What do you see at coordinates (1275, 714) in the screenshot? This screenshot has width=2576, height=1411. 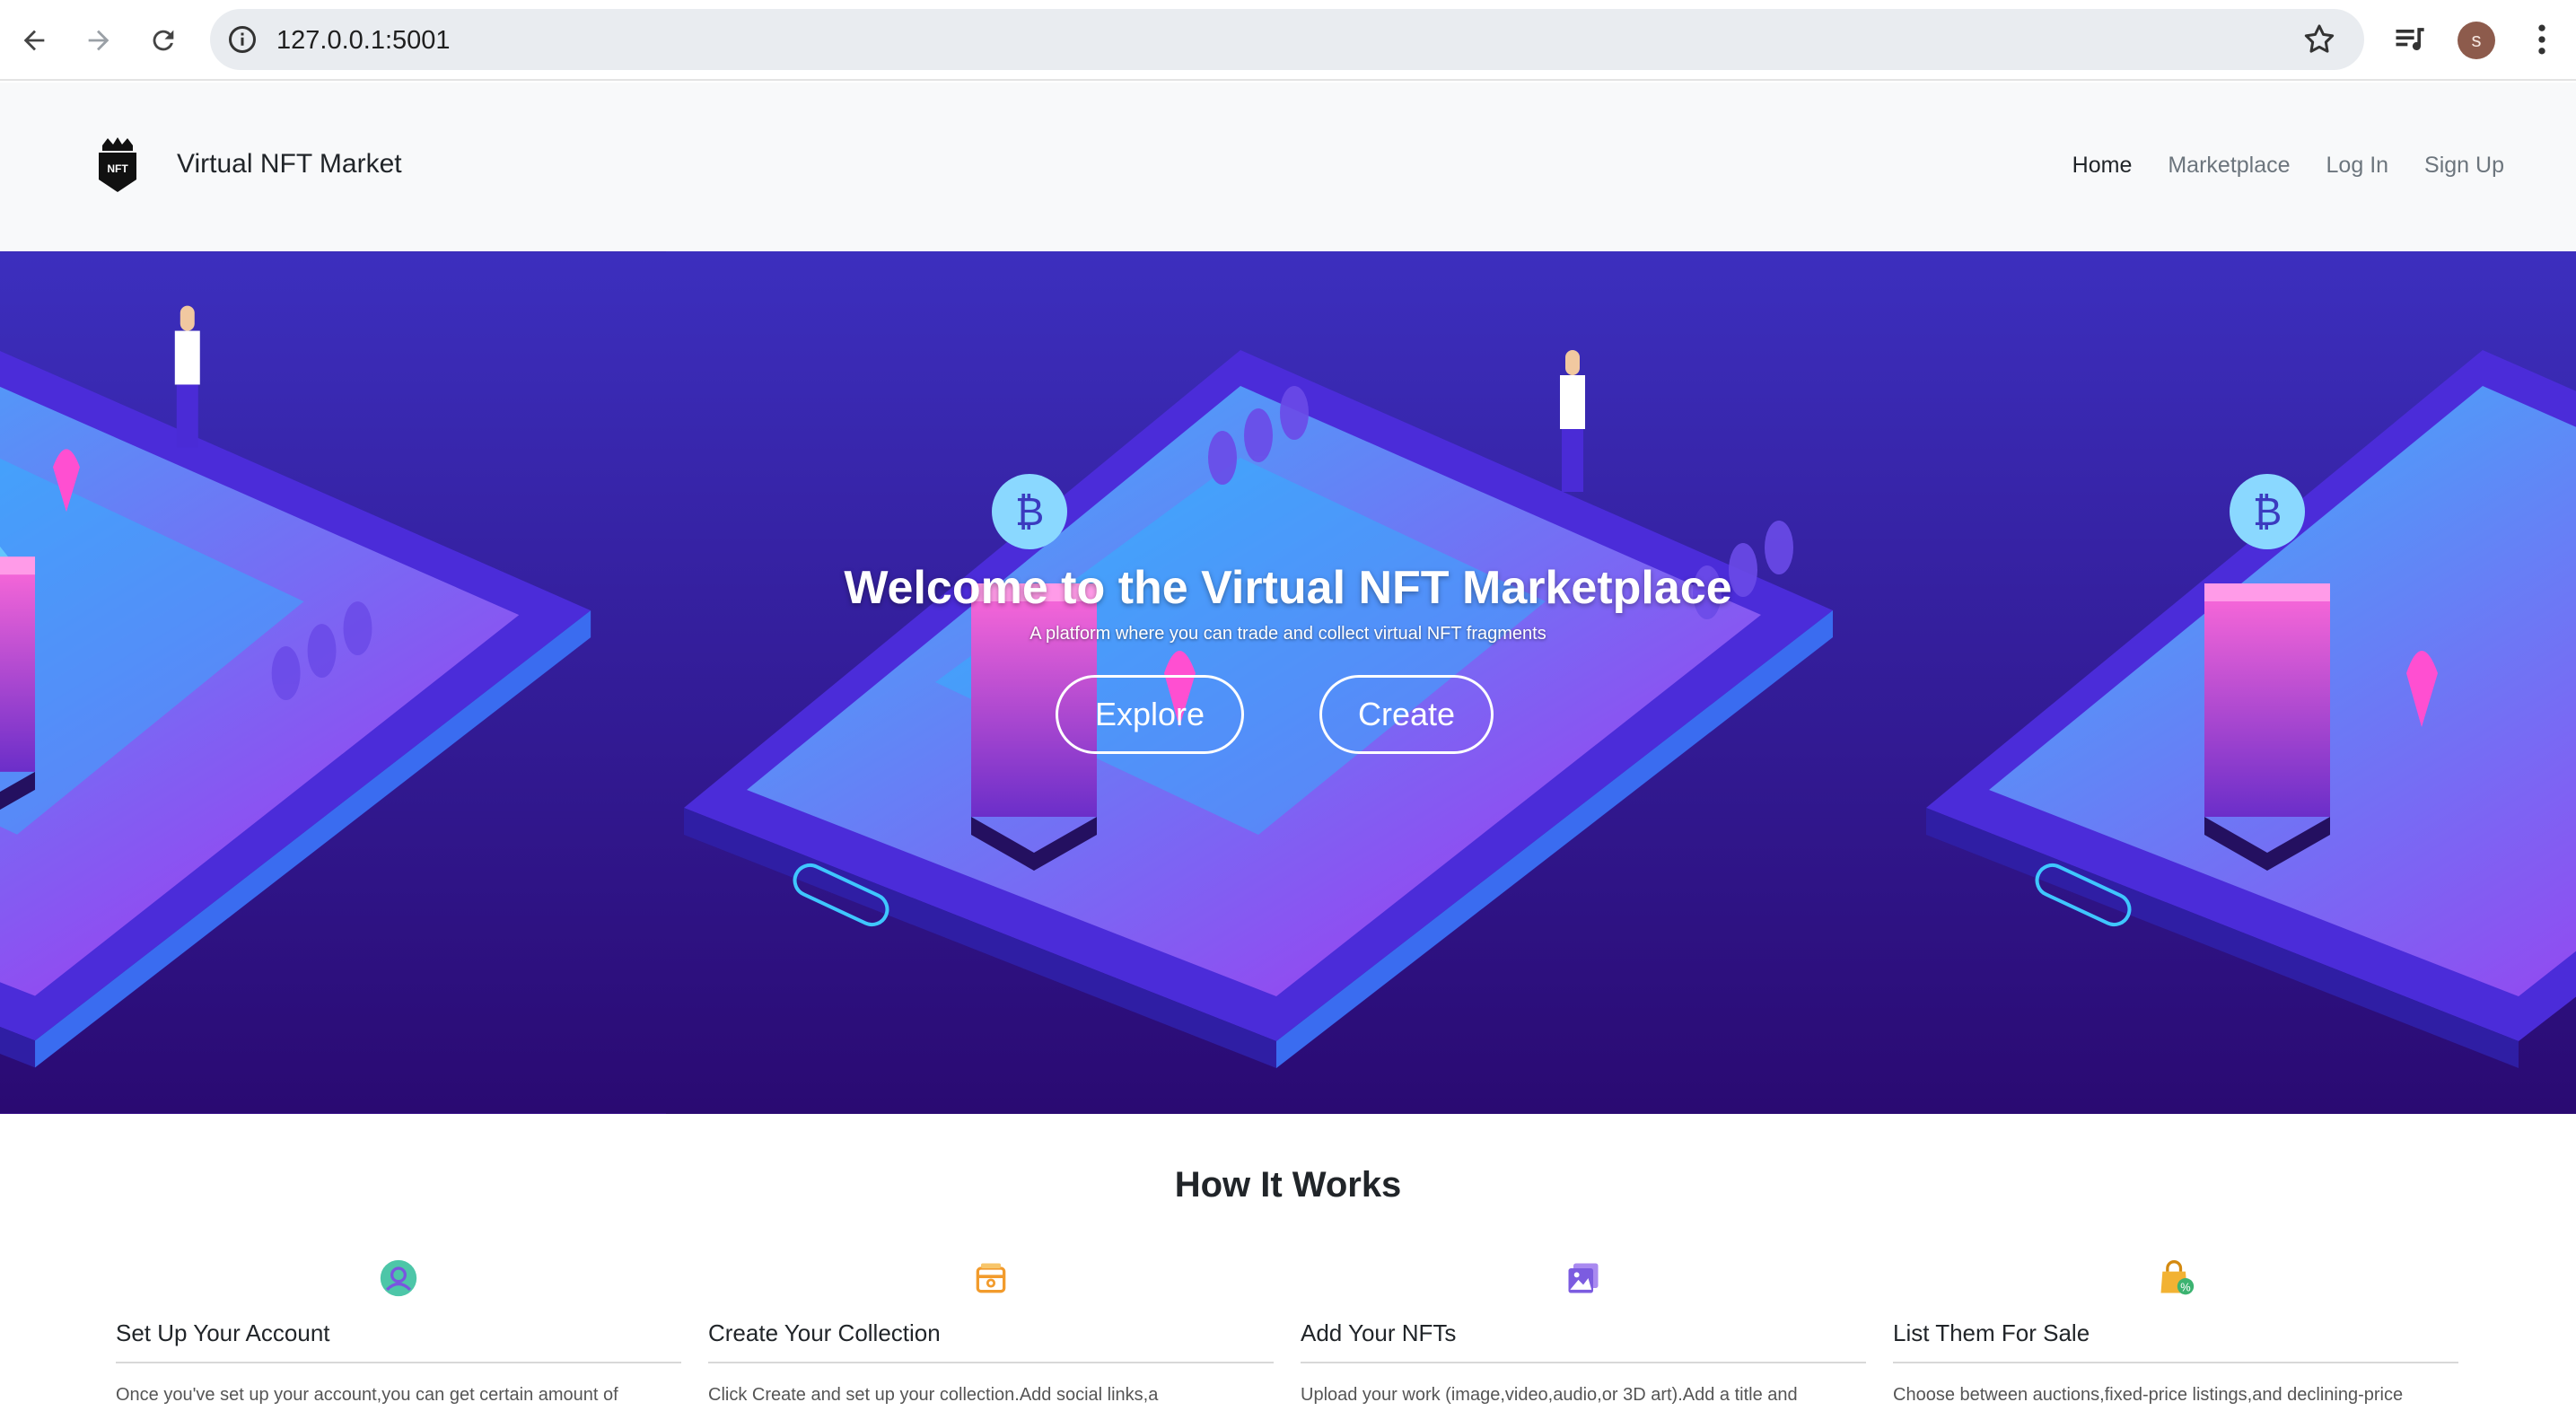 I see `hero-actions: Explore Create` at bounding box center [1275, 714].